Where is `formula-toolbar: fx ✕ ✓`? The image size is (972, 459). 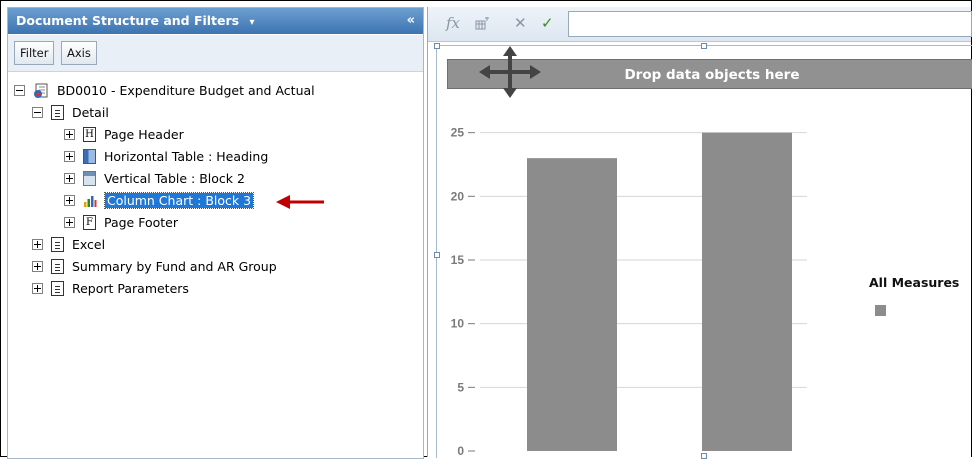
formula-toolbar: fx ✕ ✓ is located at coordinates (700, 24).